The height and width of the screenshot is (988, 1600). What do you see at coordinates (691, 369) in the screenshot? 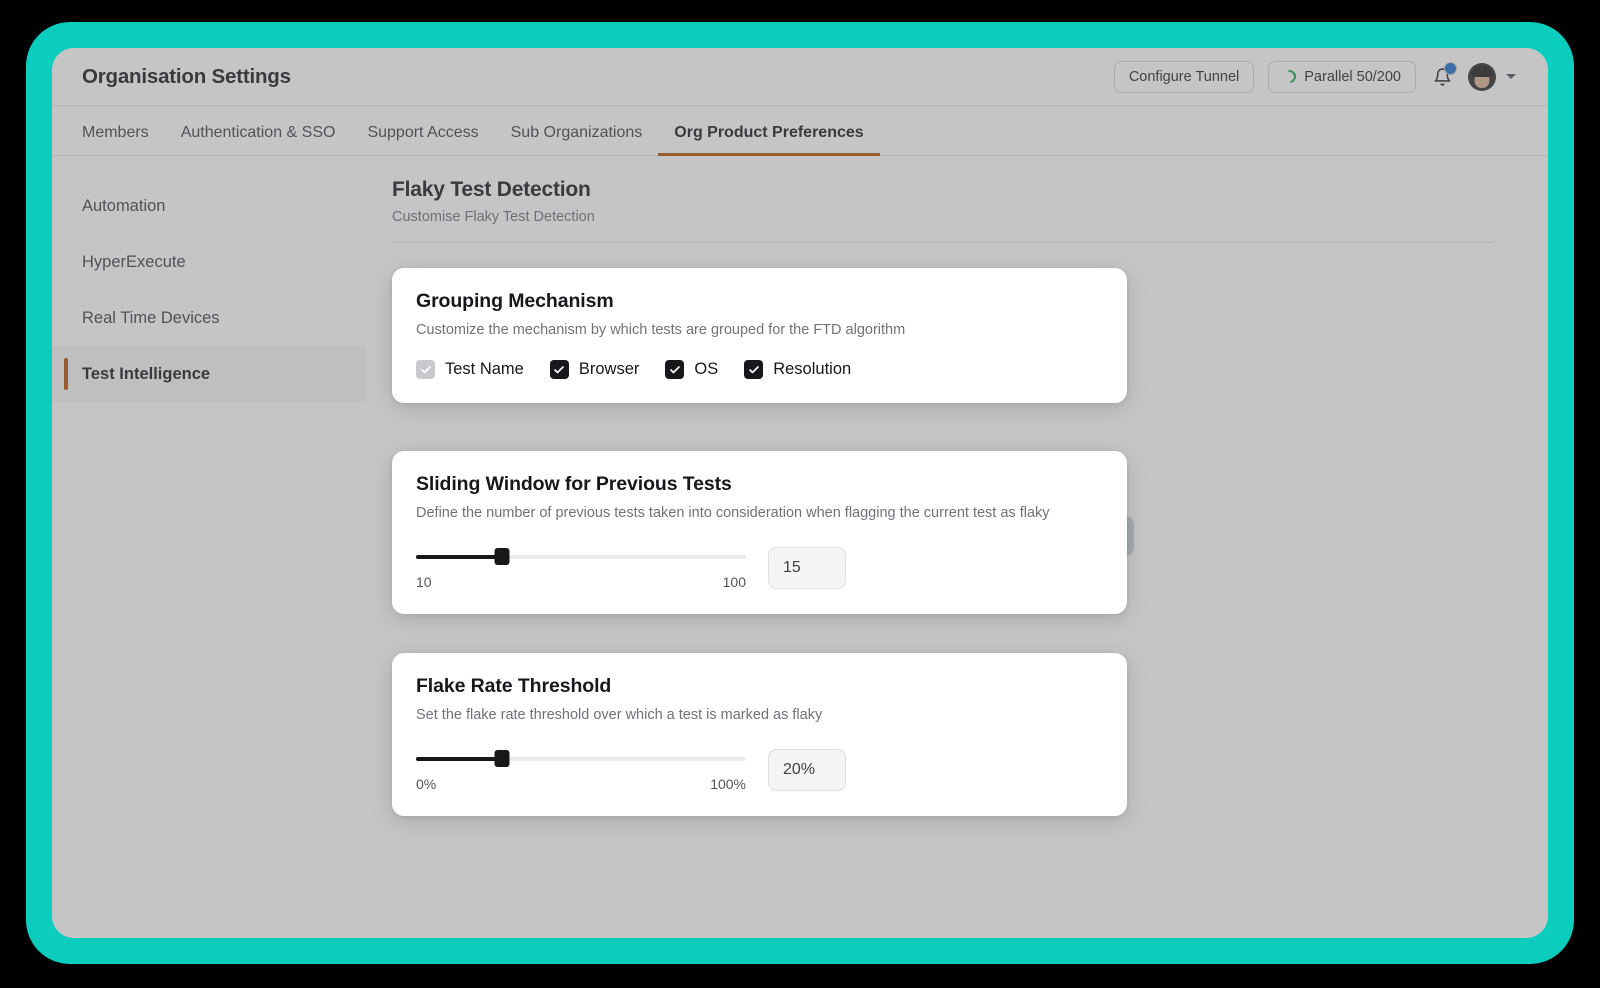
I see `checkbox-os: OS` at bounding box center [691, 369].